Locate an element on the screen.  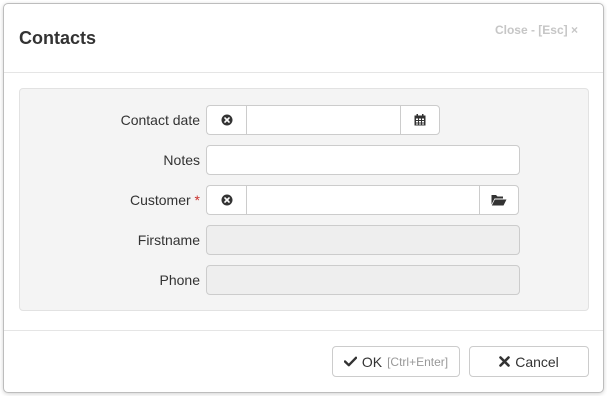
folder-open-icon is located at coordinates (499, 200).